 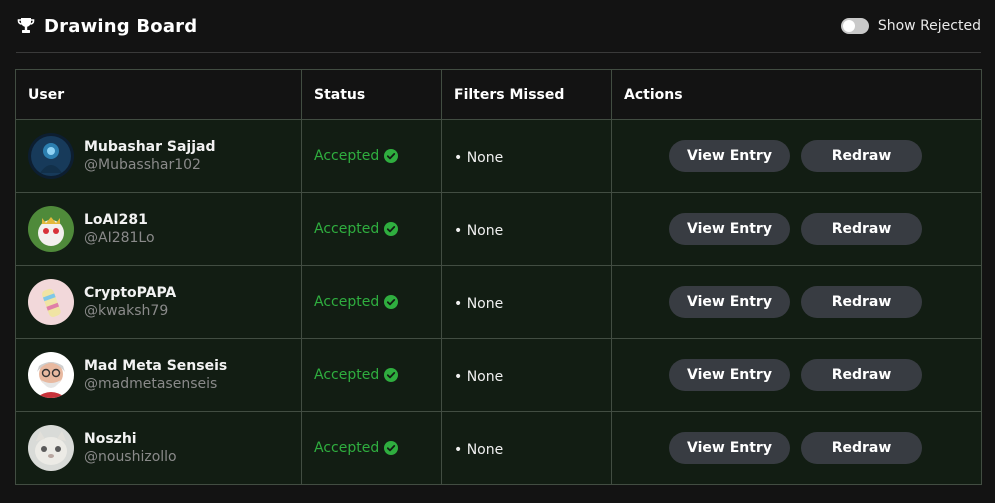 I want to click on column-header-actions: Actions, so click(x=796, y=94).